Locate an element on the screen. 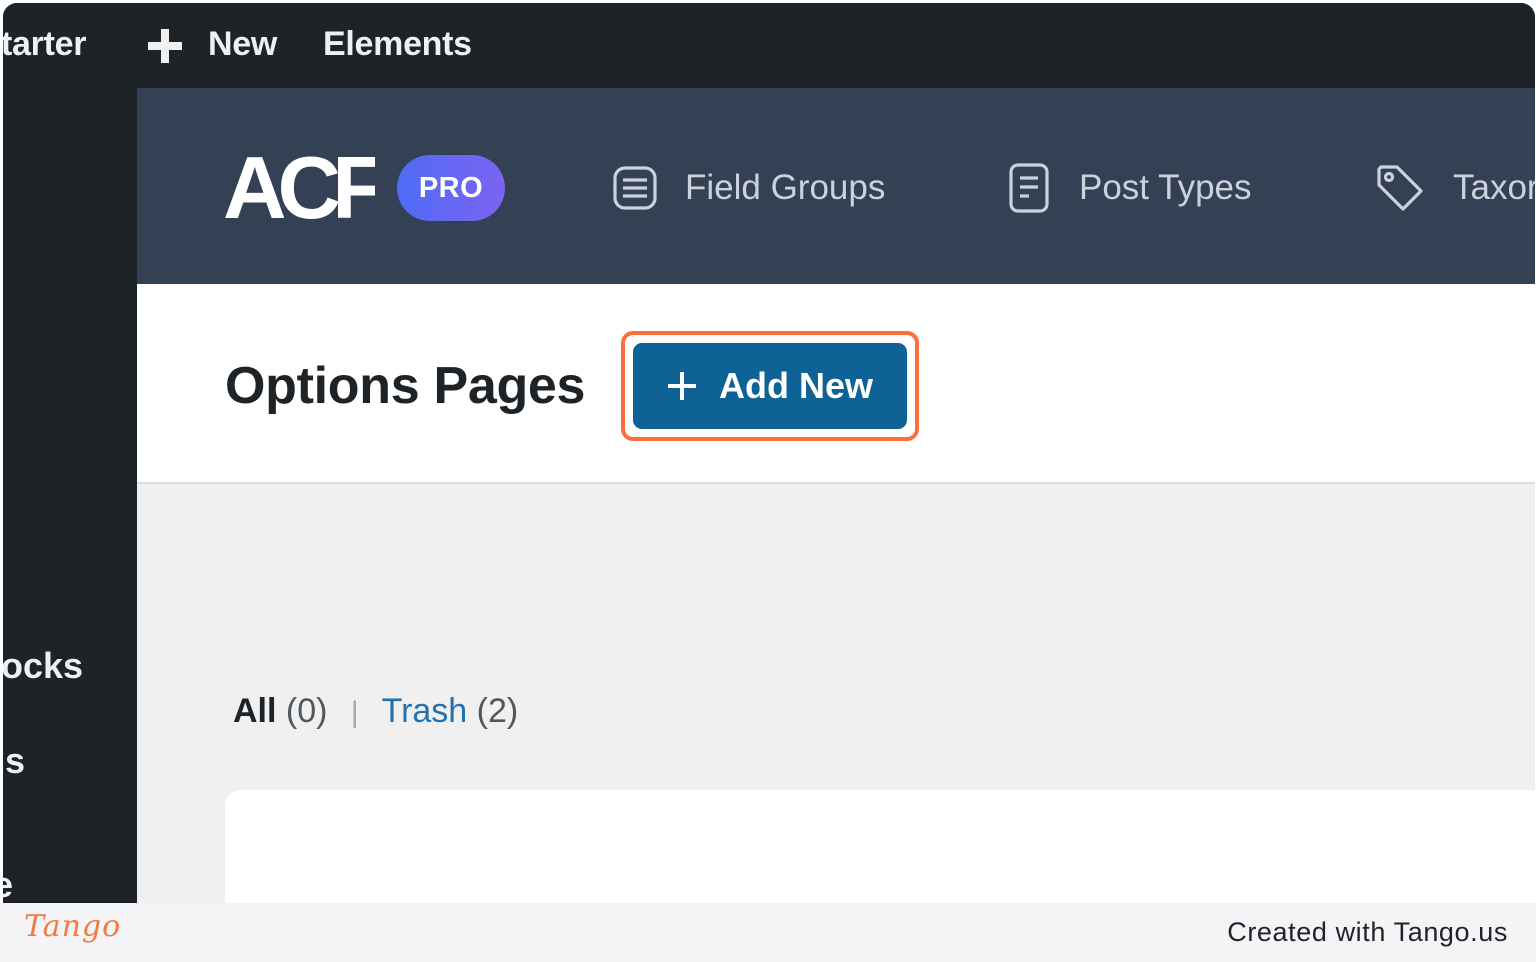 The width and height of the screenshot is (1536, 962). sidebar-item-partial: e is located at coordinates (8, 883).